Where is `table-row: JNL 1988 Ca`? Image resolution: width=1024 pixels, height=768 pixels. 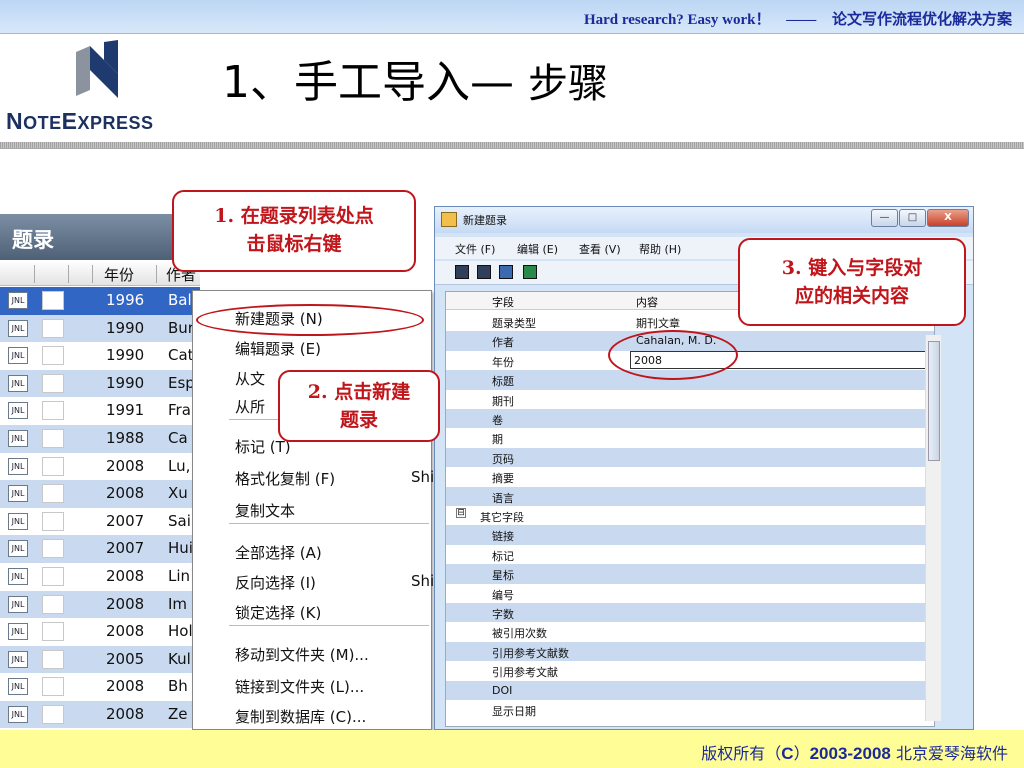
table-row: JNL 1988 Ca is located at coordinates (100, 438).